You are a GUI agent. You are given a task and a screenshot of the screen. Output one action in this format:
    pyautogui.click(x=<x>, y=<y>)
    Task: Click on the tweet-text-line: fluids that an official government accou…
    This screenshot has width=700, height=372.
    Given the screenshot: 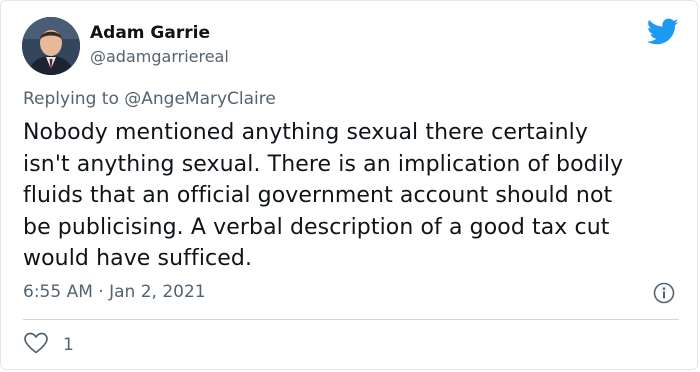 What is the action you would take?
    pyautogui.click(x=318, y=195)
    